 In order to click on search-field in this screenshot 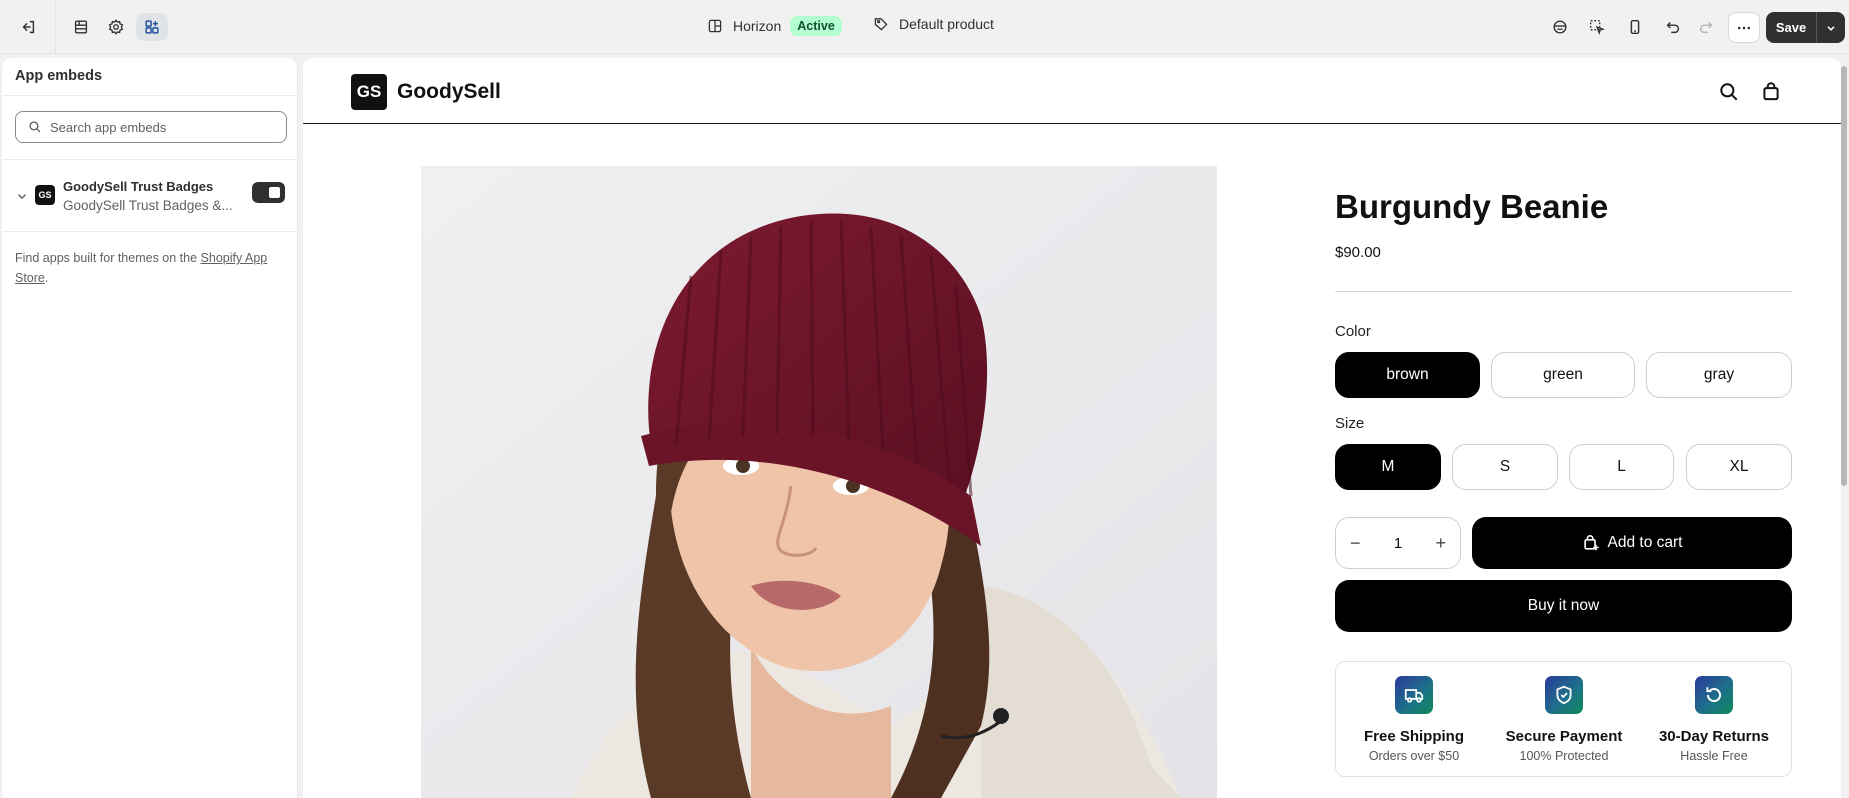, I will do `click(151, 127)`.